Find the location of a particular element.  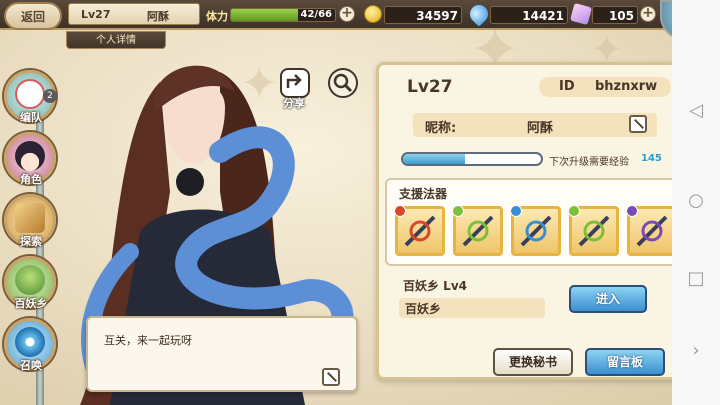

potion-bottle-glyph is located at coordinates (536, 231).